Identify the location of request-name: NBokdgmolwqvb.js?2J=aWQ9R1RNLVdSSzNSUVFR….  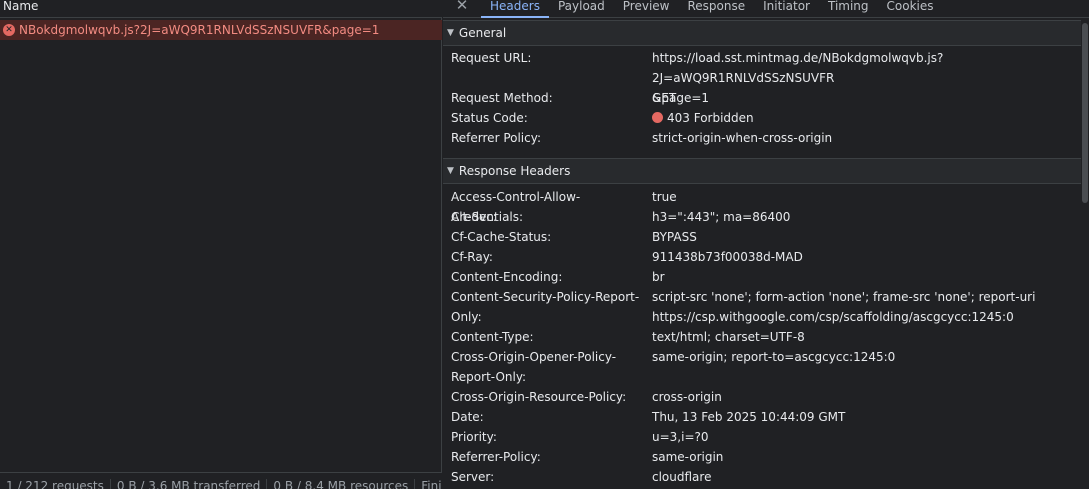
(199, 30).